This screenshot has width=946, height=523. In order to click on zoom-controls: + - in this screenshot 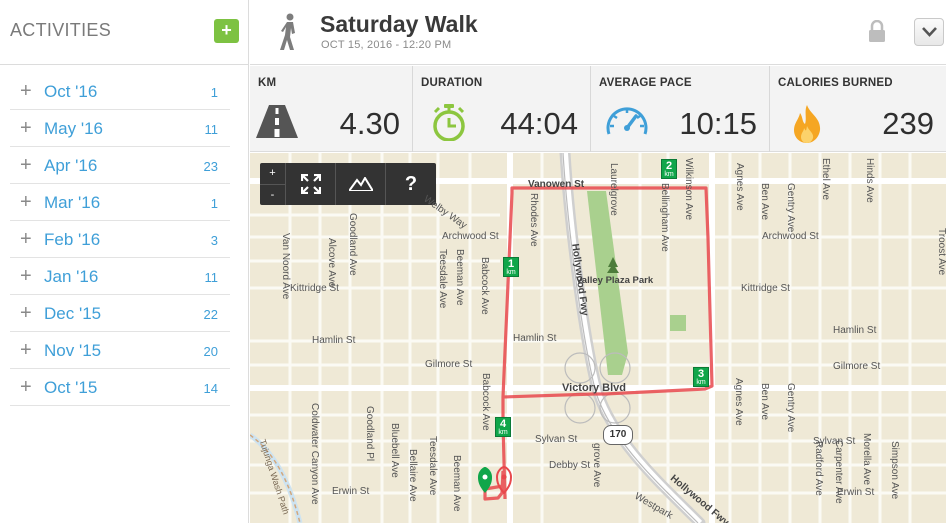, I will do `click(273, 184)`.